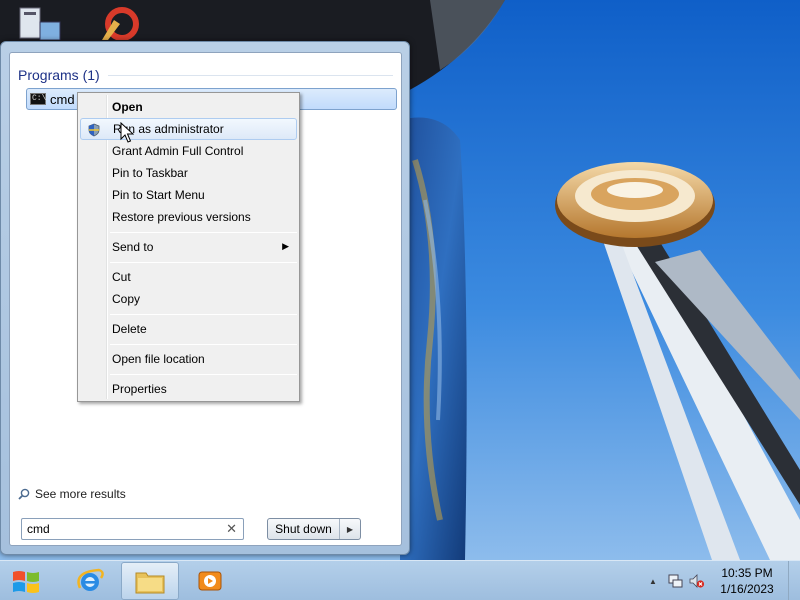  I want to click on menu-item-copy: Copy, so click(188, 299).